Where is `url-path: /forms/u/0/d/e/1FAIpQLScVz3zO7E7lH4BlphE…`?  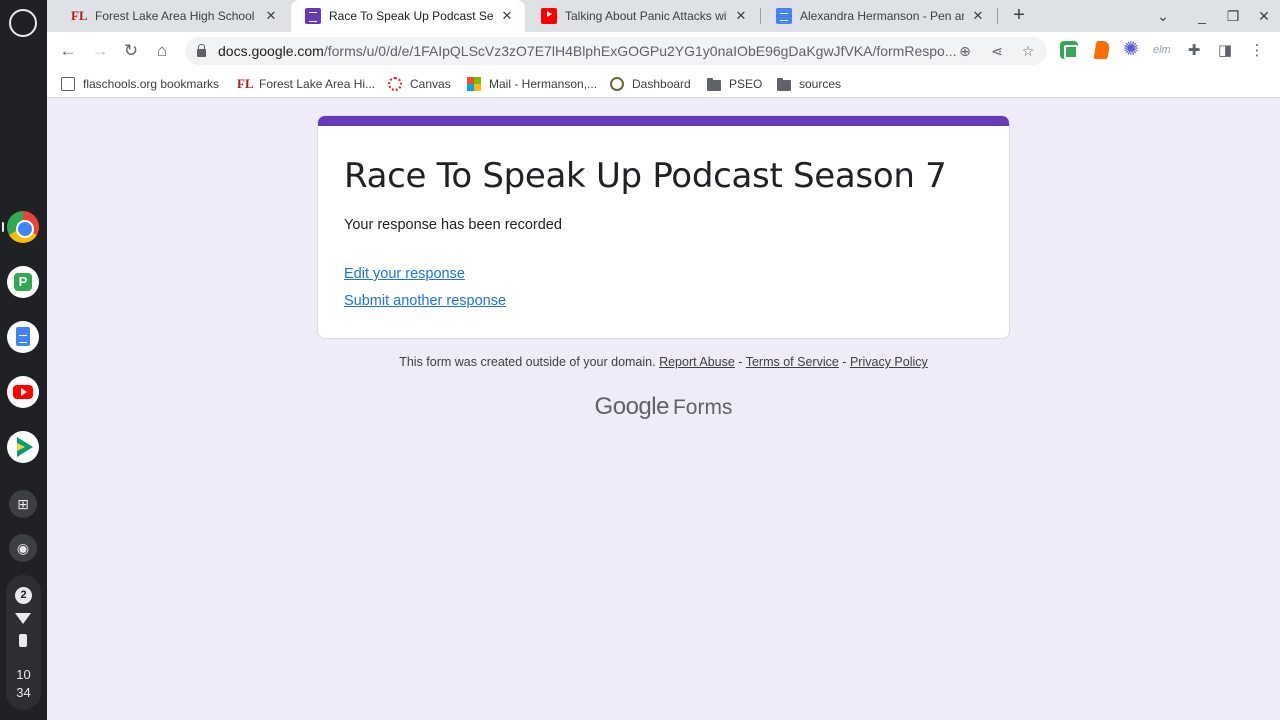 url-path: /forms/u/0/d/e/1FAIpQLScVz3zO7E7lH4BlphE… is located at coordinates (640, 51).